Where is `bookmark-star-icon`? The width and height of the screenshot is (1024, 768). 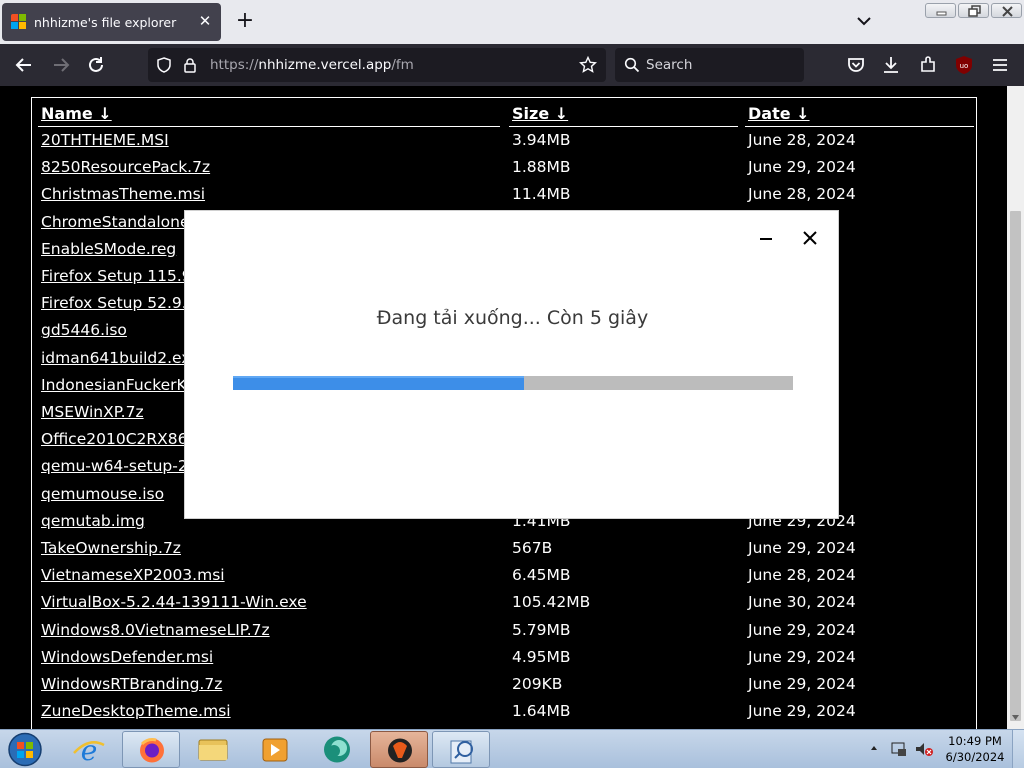 bookmark-star-icon is located at coordinates (588, 65).